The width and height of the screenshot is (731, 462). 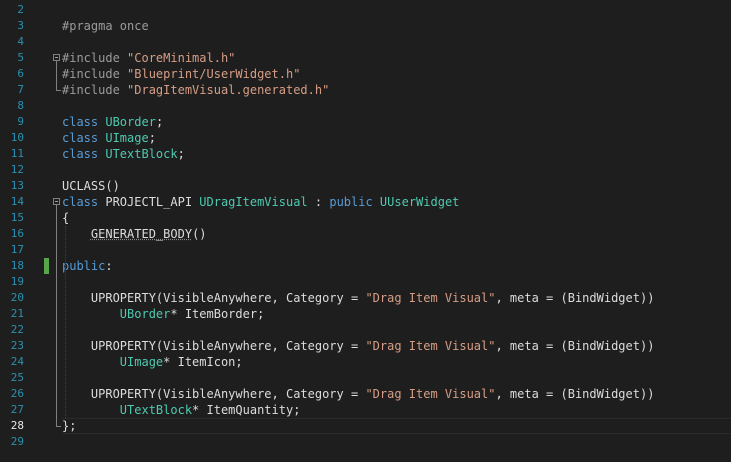 I want to click on line-number: 27, so click(x=17, y=409).